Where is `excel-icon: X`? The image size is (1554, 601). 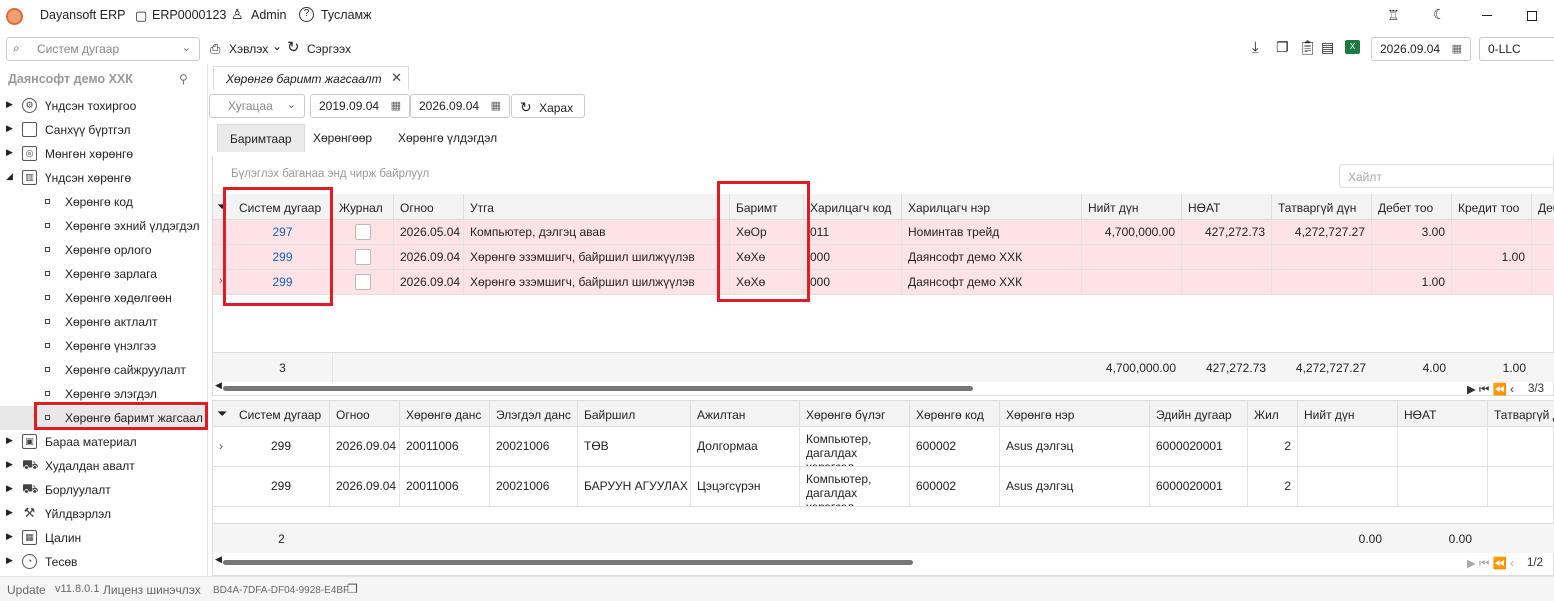
excel-icon: X is located at coordinates (1352, 47).